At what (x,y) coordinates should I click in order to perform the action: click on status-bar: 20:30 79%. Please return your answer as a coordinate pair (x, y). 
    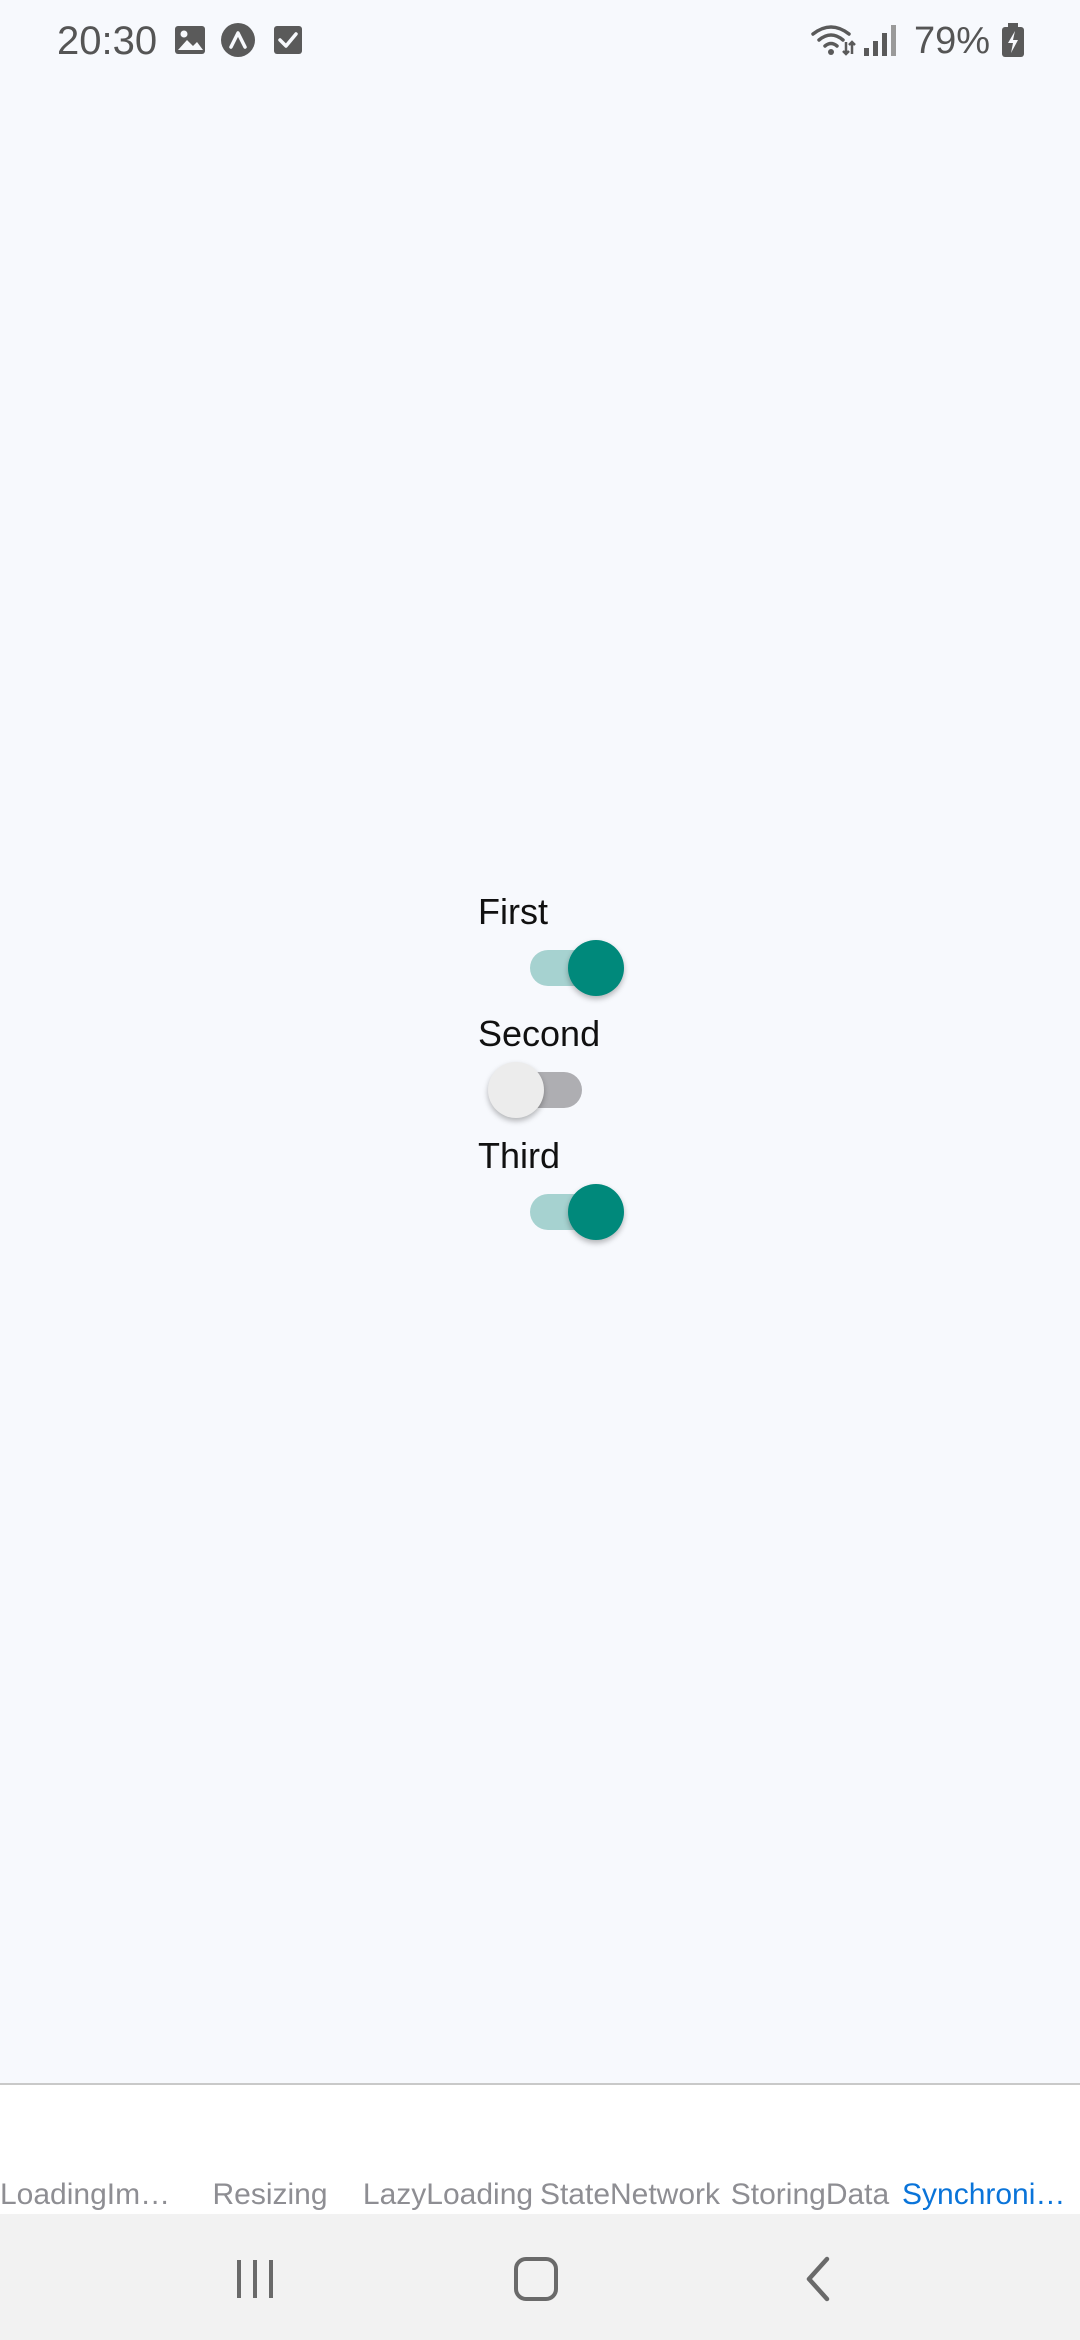
    Looking at the image, I should click on (540, 41).